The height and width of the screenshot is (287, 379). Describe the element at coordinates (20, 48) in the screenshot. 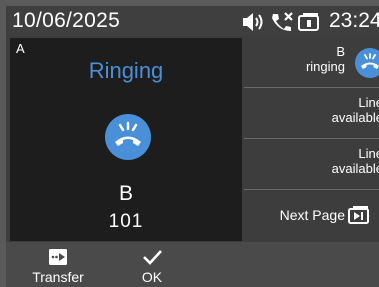

I see `call-line-label: A` at that location.